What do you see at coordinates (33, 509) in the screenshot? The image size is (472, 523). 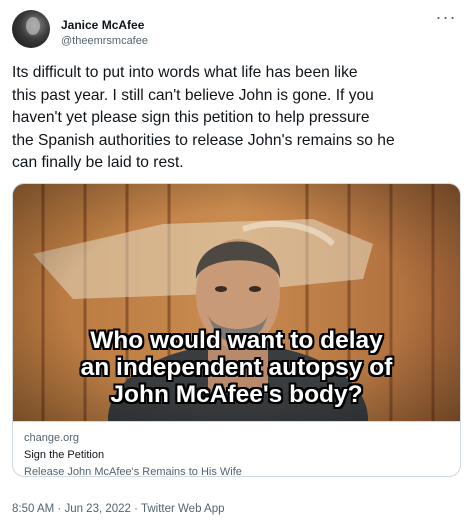 I see `tweet-time: 8:50 AM` at bounding box center [33, 509].